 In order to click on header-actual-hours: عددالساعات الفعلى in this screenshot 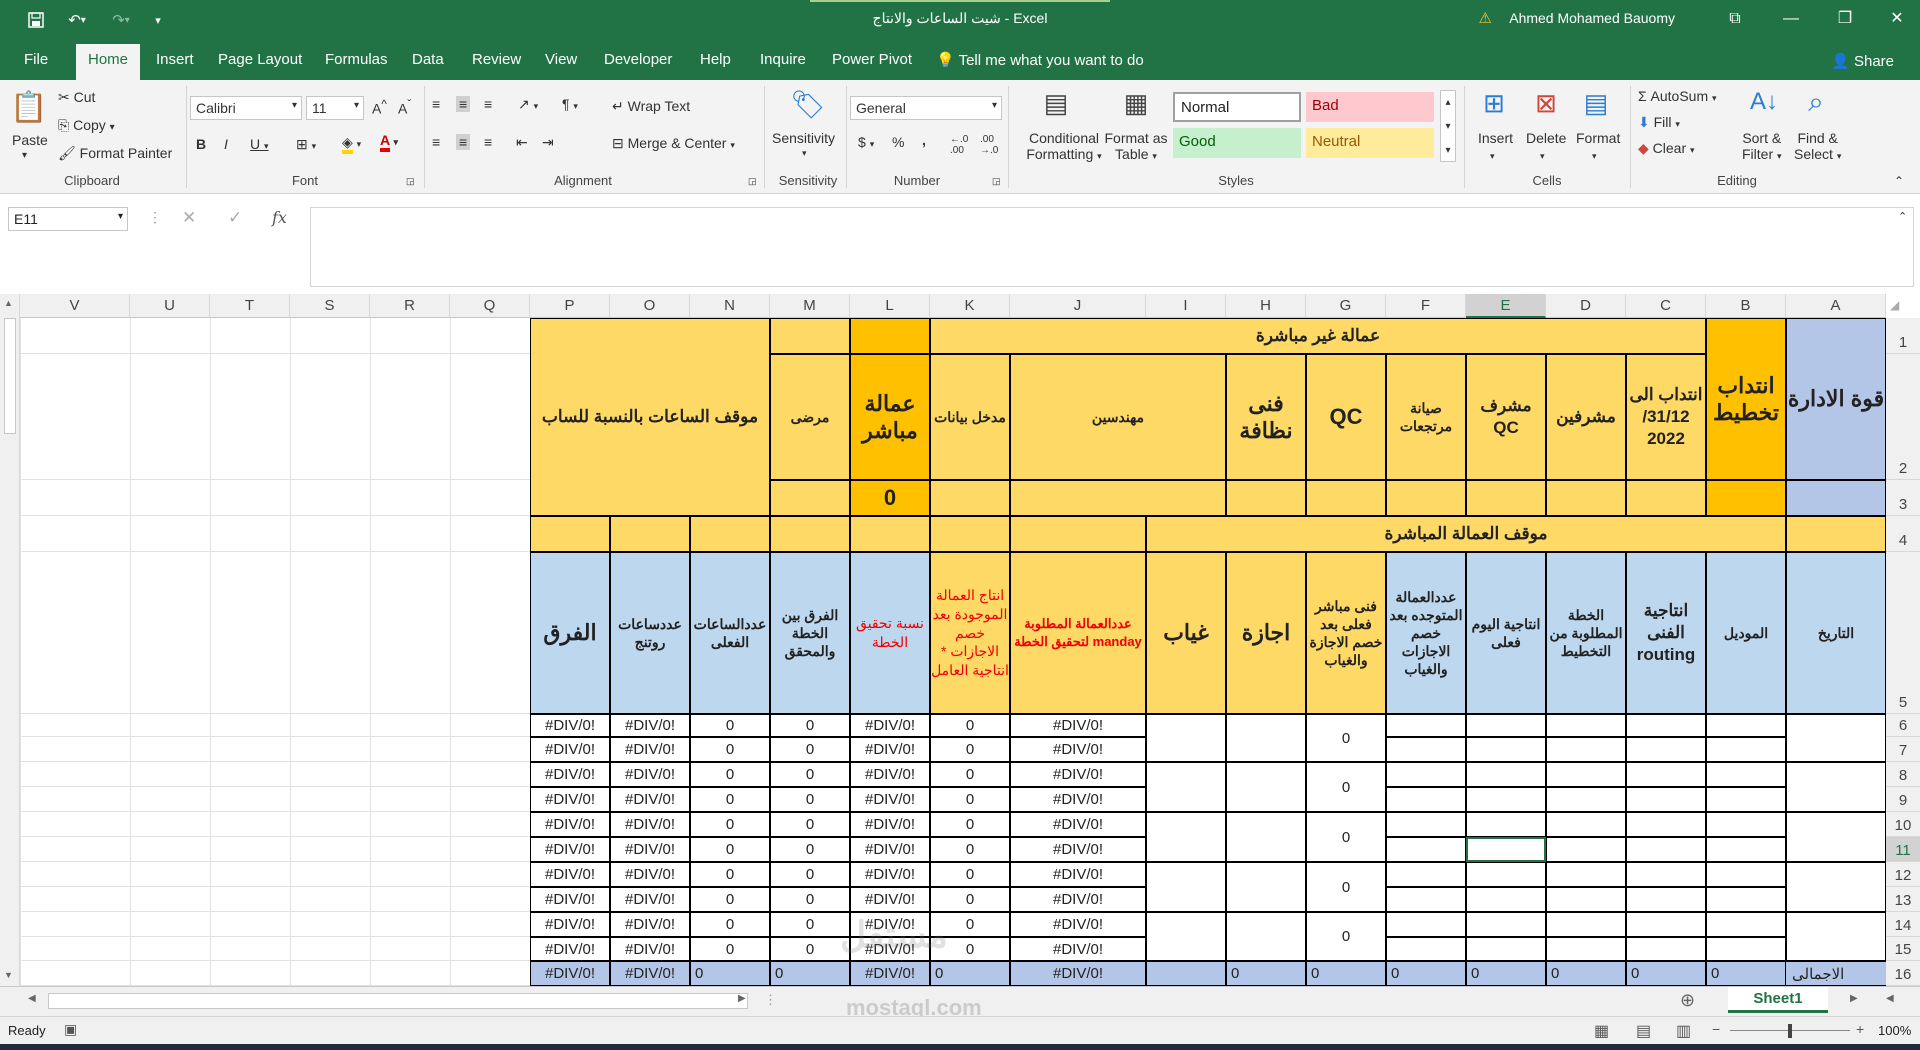, I will do `click(730, 633)`.